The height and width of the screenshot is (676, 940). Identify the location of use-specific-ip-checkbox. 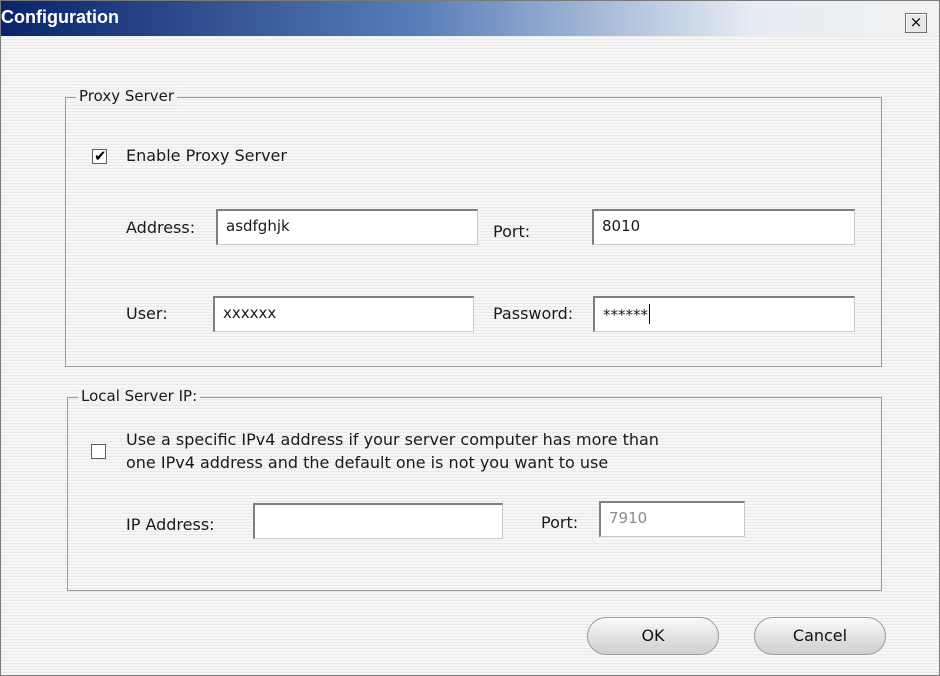
(98, 451).